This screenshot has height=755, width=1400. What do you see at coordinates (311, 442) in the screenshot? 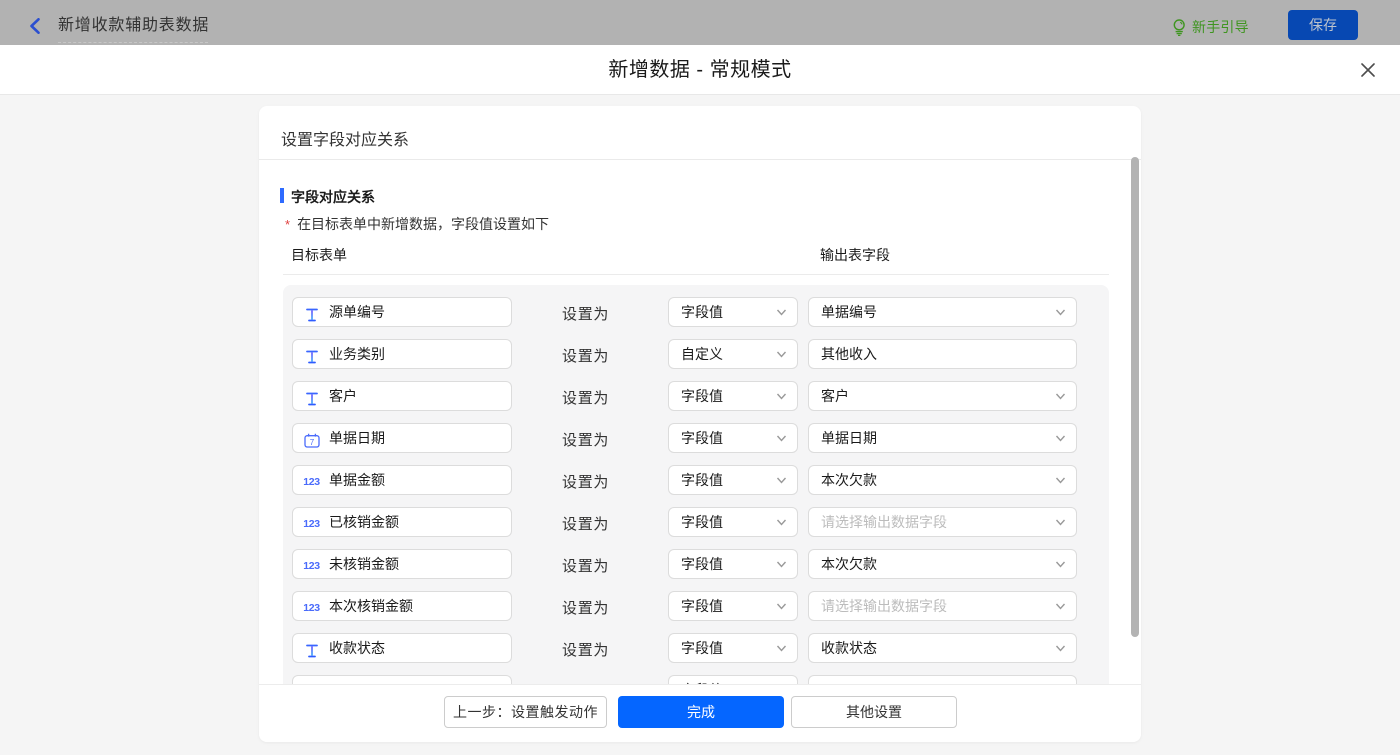
I see `svg-text: 7` at bounding box center [311, 442].